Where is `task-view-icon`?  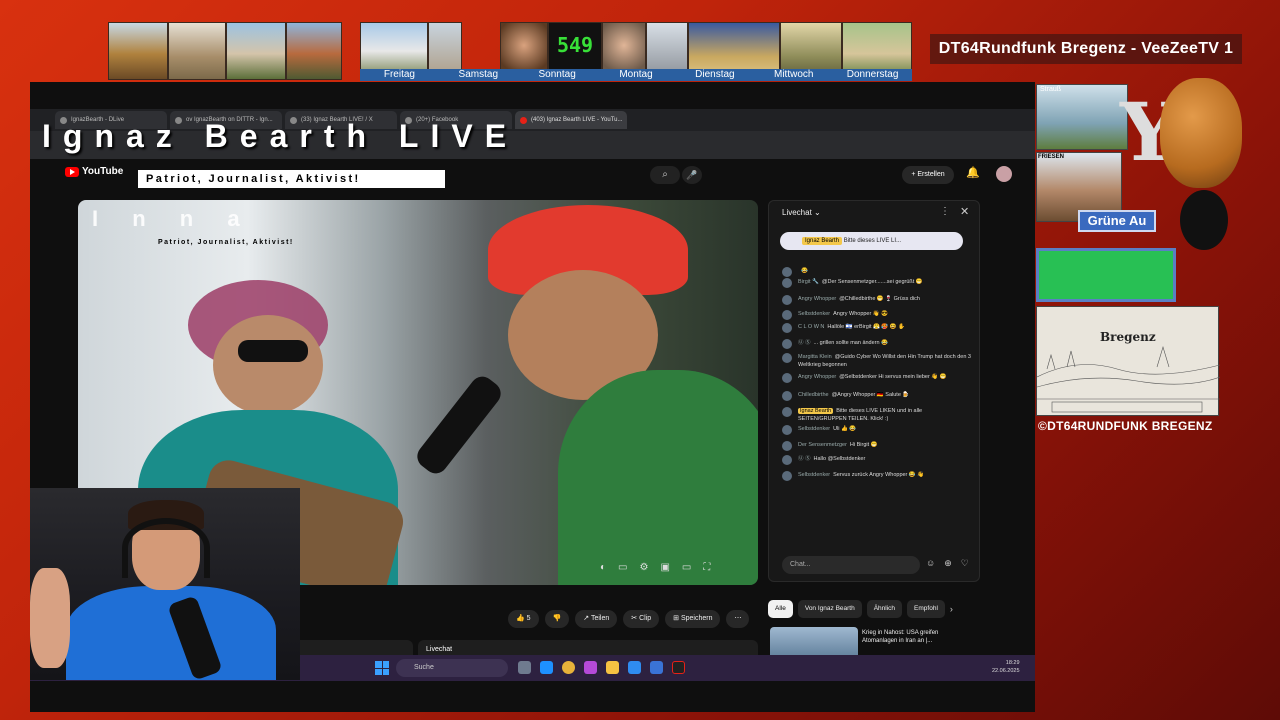
task-view-icon is located at coordinates (524, 667).